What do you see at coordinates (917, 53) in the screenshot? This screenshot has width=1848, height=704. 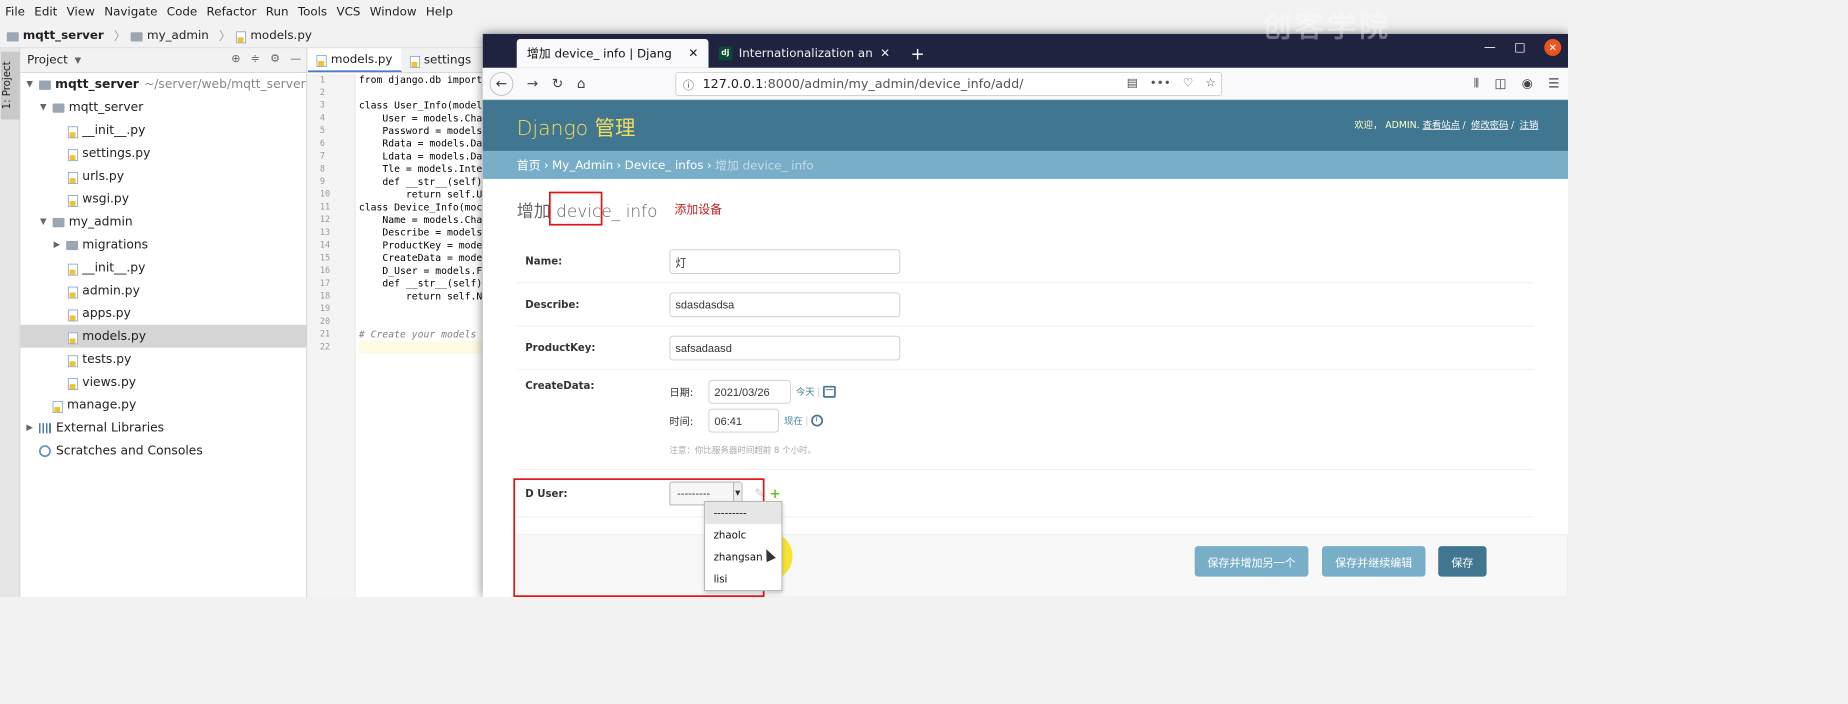 I see `new-tab-button: +` at bounding box center [917, 53].